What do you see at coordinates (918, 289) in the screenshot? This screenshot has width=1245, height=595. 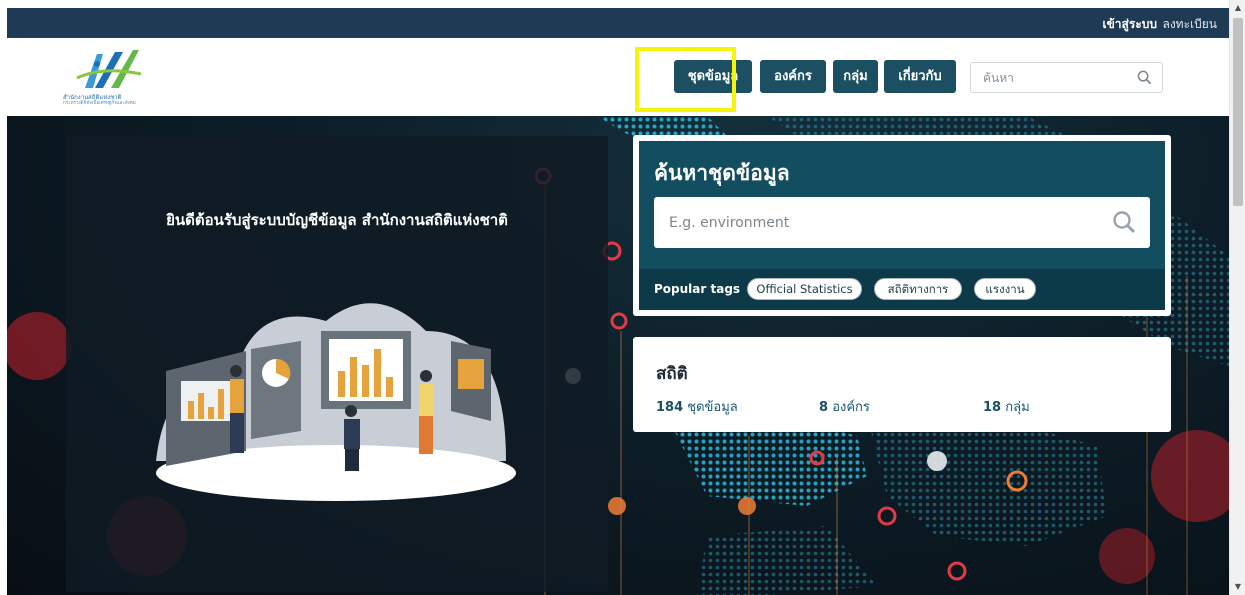 I see `tag-official-statistics-thai: สถิติทางการ` at bounding box center [918, 289].